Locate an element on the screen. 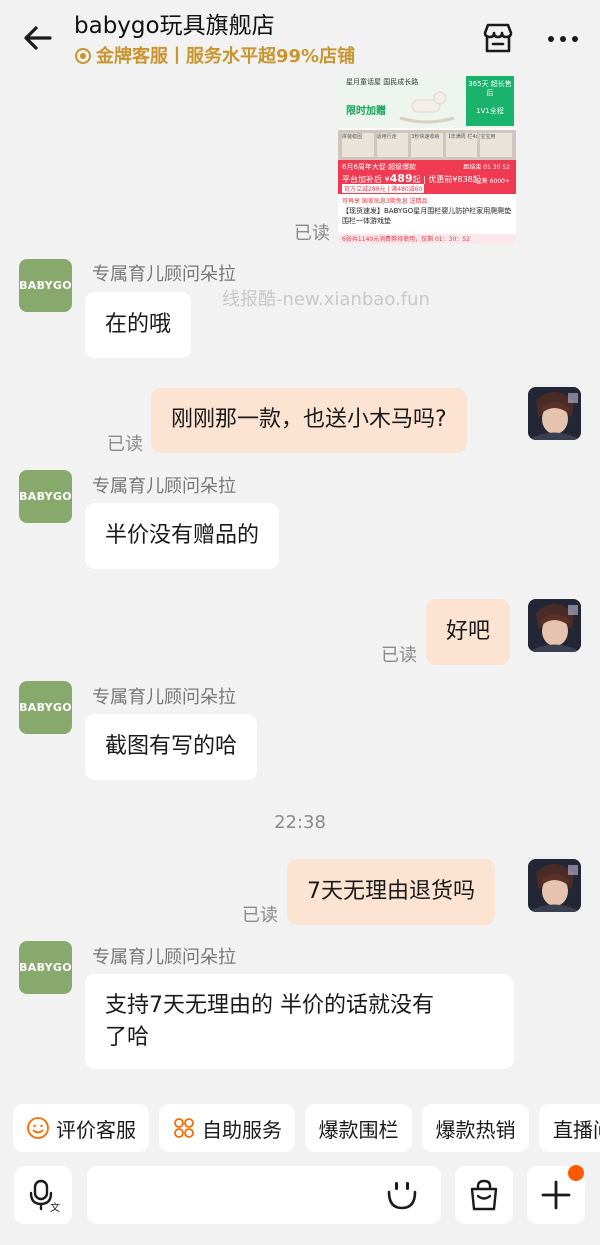 Image resolution: width=600 pixels, height=1245 pixels. rate-service-button: 评价客服 is located at coordinates (81, 1128).